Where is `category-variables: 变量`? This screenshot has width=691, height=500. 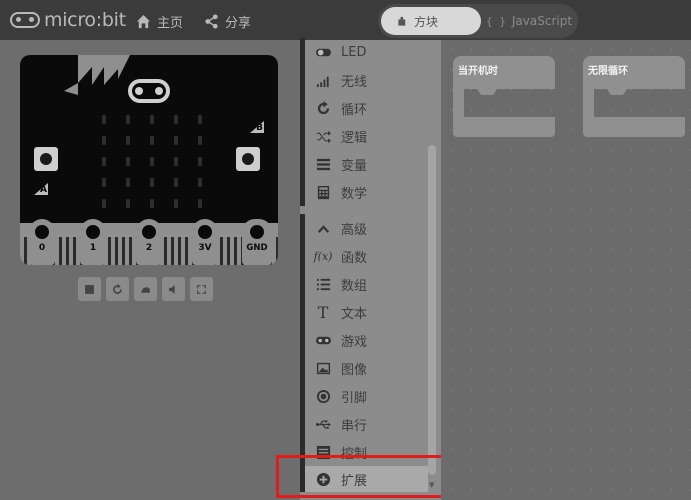
category-variables: 变量 is located at coordinates (364, 164).